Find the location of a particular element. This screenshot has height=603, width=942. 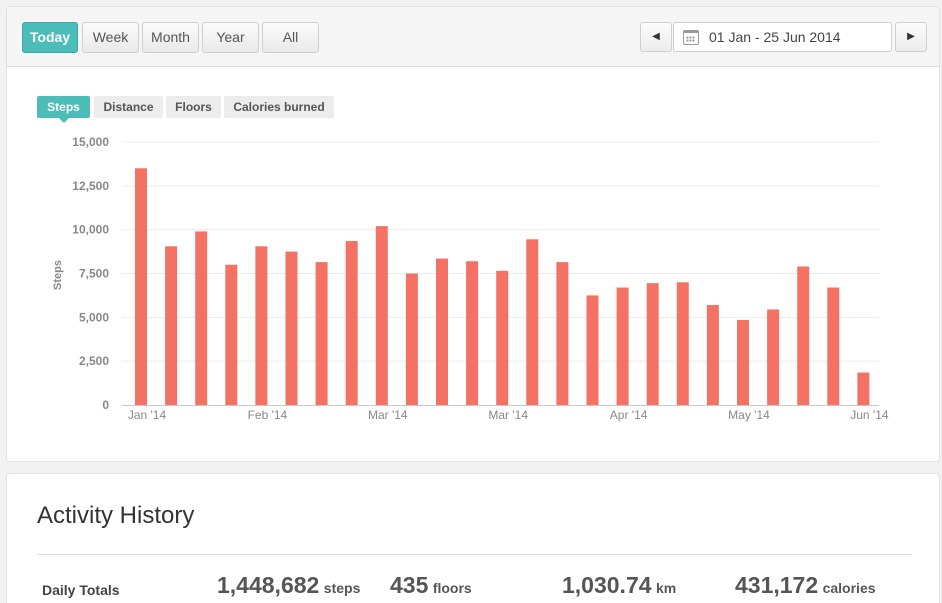

y-tick-label: 10,000 is located at coordinates (90, 230).